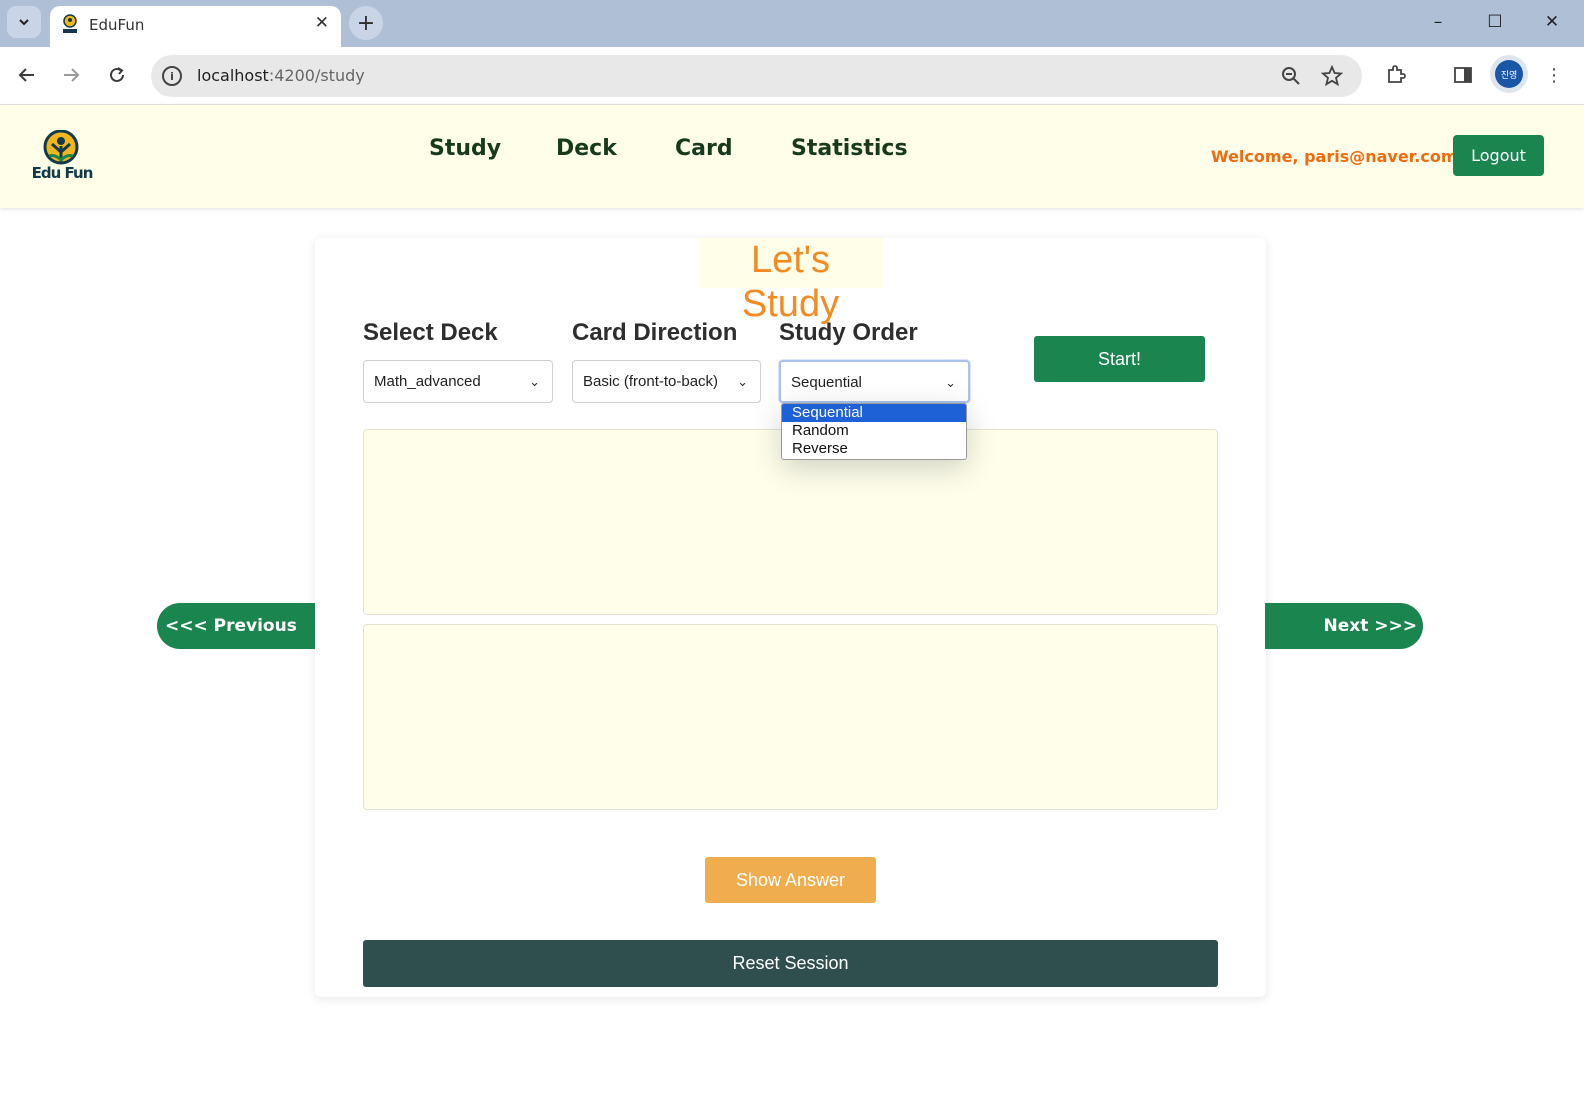 The image size is (1584, 1109). I want to click on deck-select: Math_advanced ⌄, so click(458, 381).